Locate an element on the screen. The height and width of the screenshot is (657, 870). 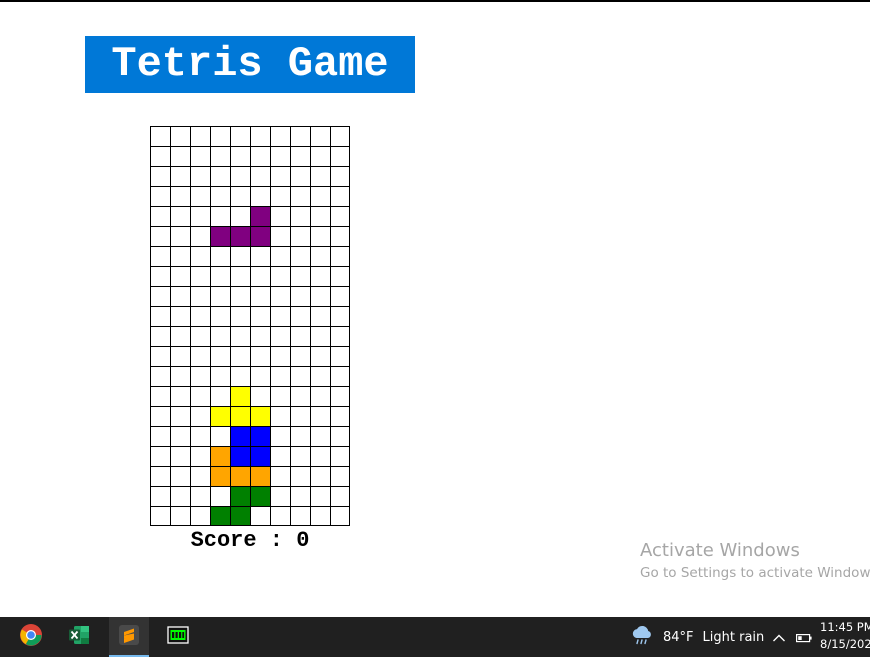
show-hidden-icons-button is located at coordinates (779, 637).